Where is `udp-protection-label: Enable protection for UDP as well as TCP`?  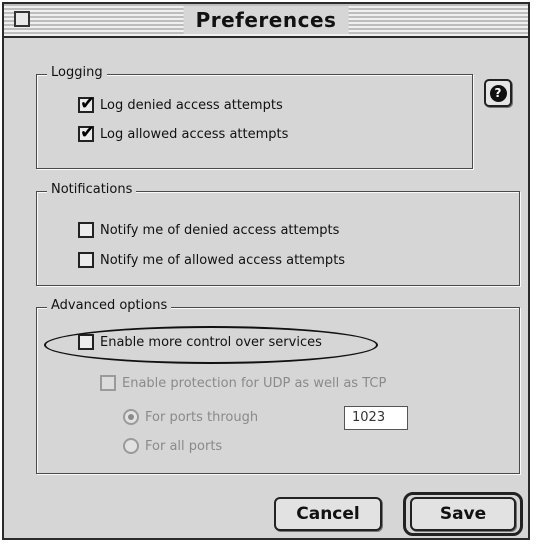 udp-protection-label: Enable protection for UDP as well as TCP is located at coordinates (254, 383).